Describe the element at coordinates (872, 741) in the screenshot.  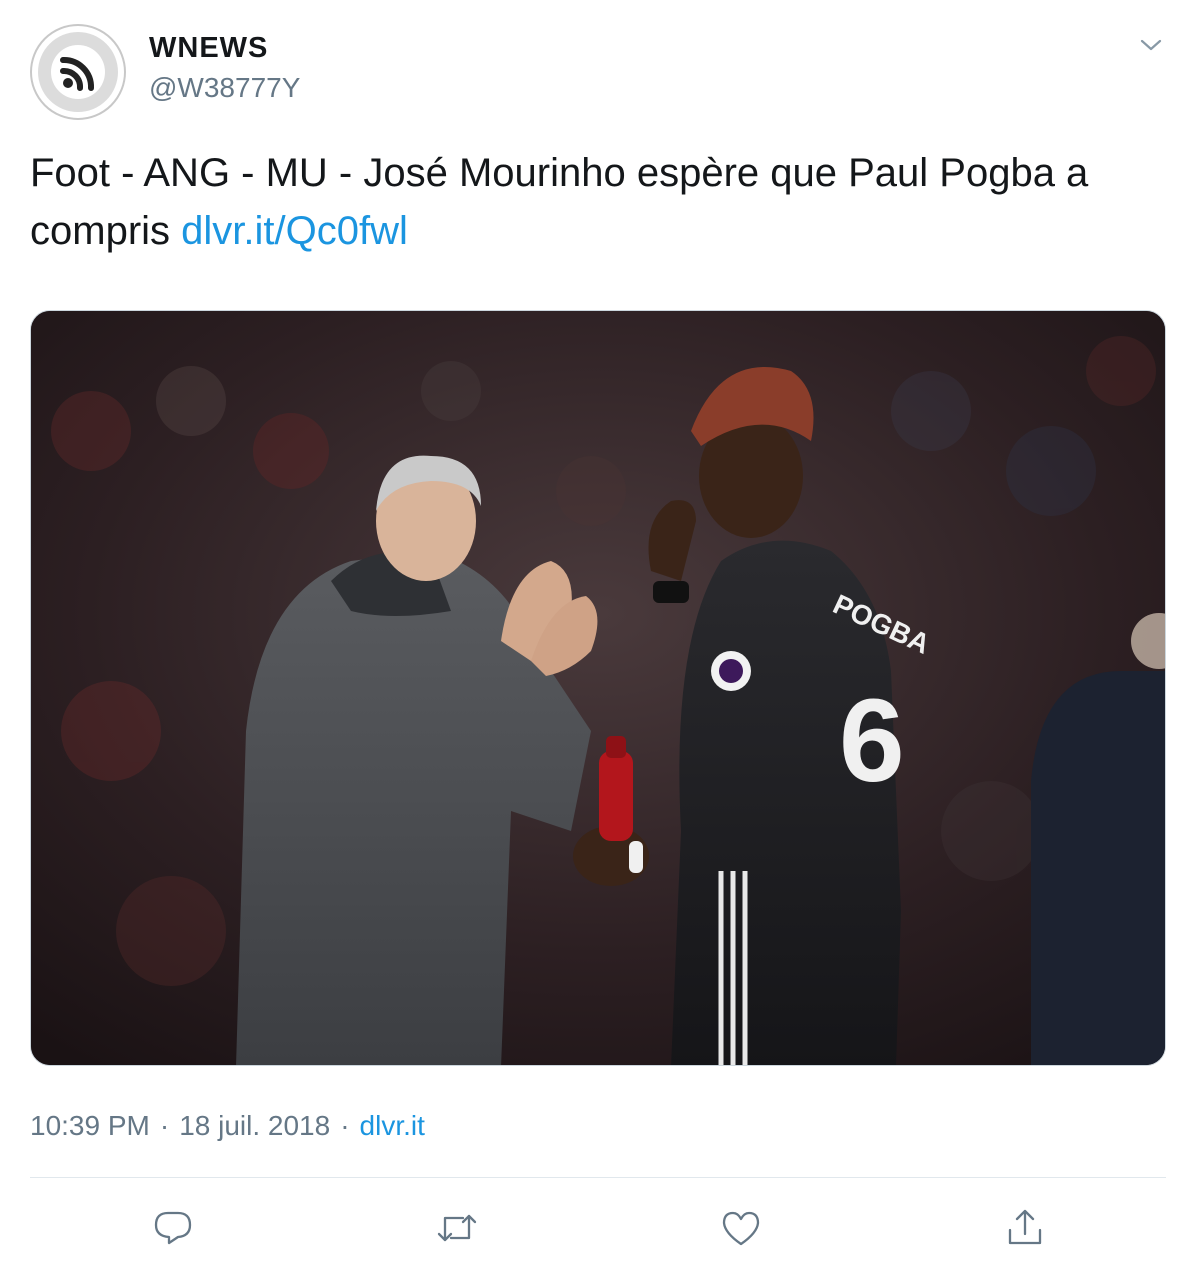
I see `jersey-number: 6` at that location.